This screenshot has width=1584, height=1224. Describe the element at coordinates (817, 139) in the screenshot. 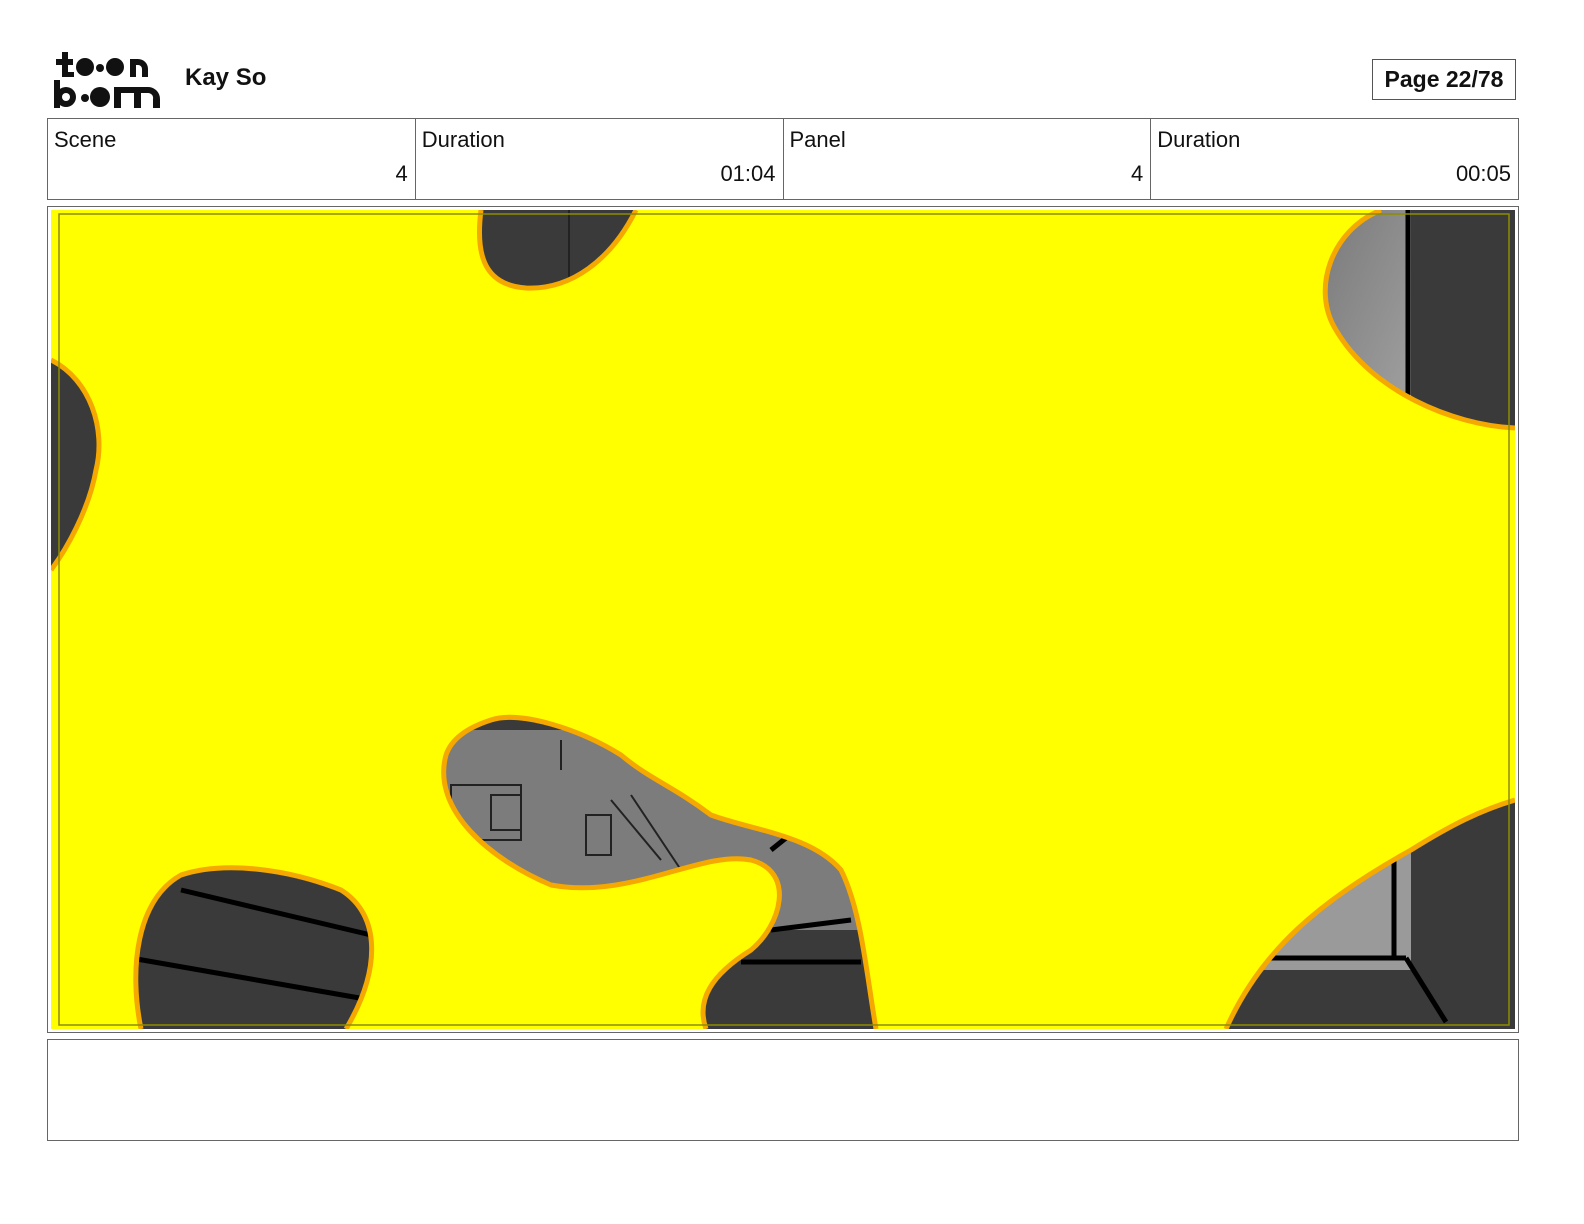

I see `panel-label: Panel` at that location.